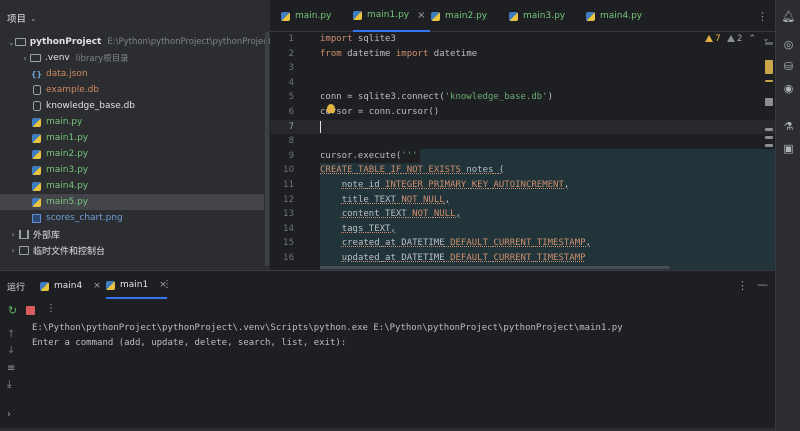  I want to click on inspections-widget: 7 2 ⌃ ⌄, so click(737, 39).